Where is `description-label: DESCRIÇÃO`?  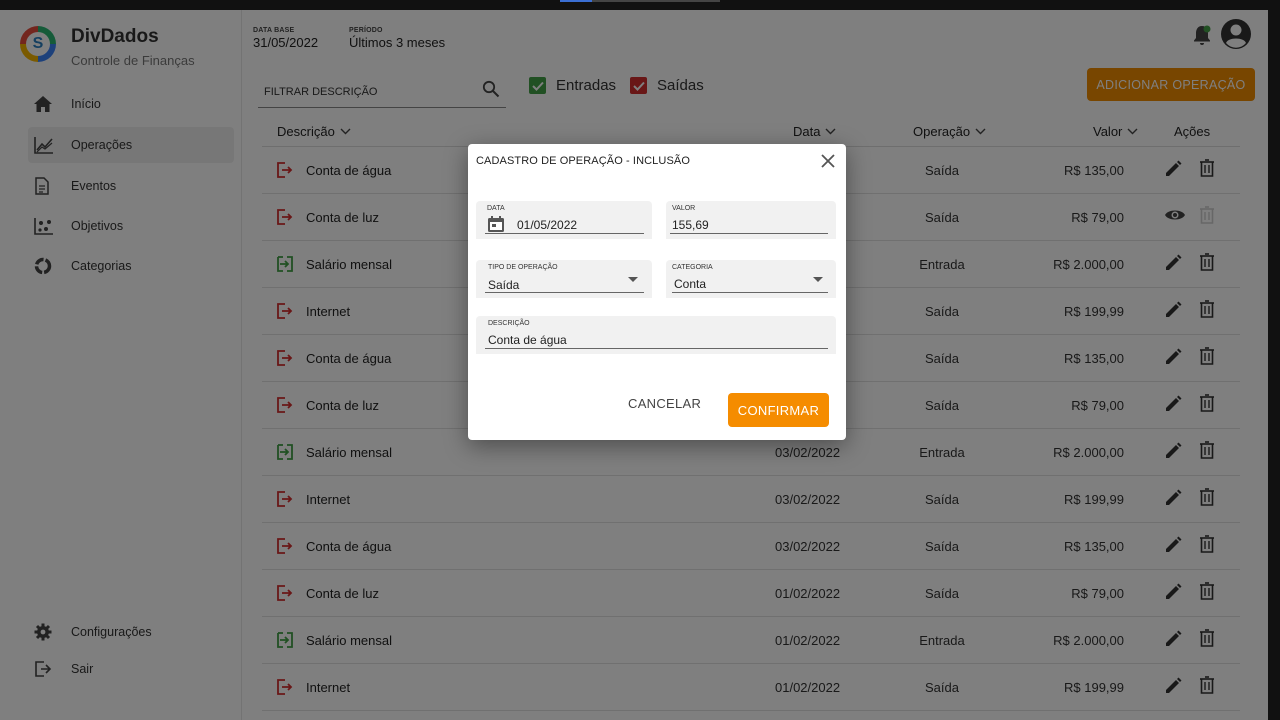 description-label: DESCRIÇÃO is located at coordinates (509, 323).